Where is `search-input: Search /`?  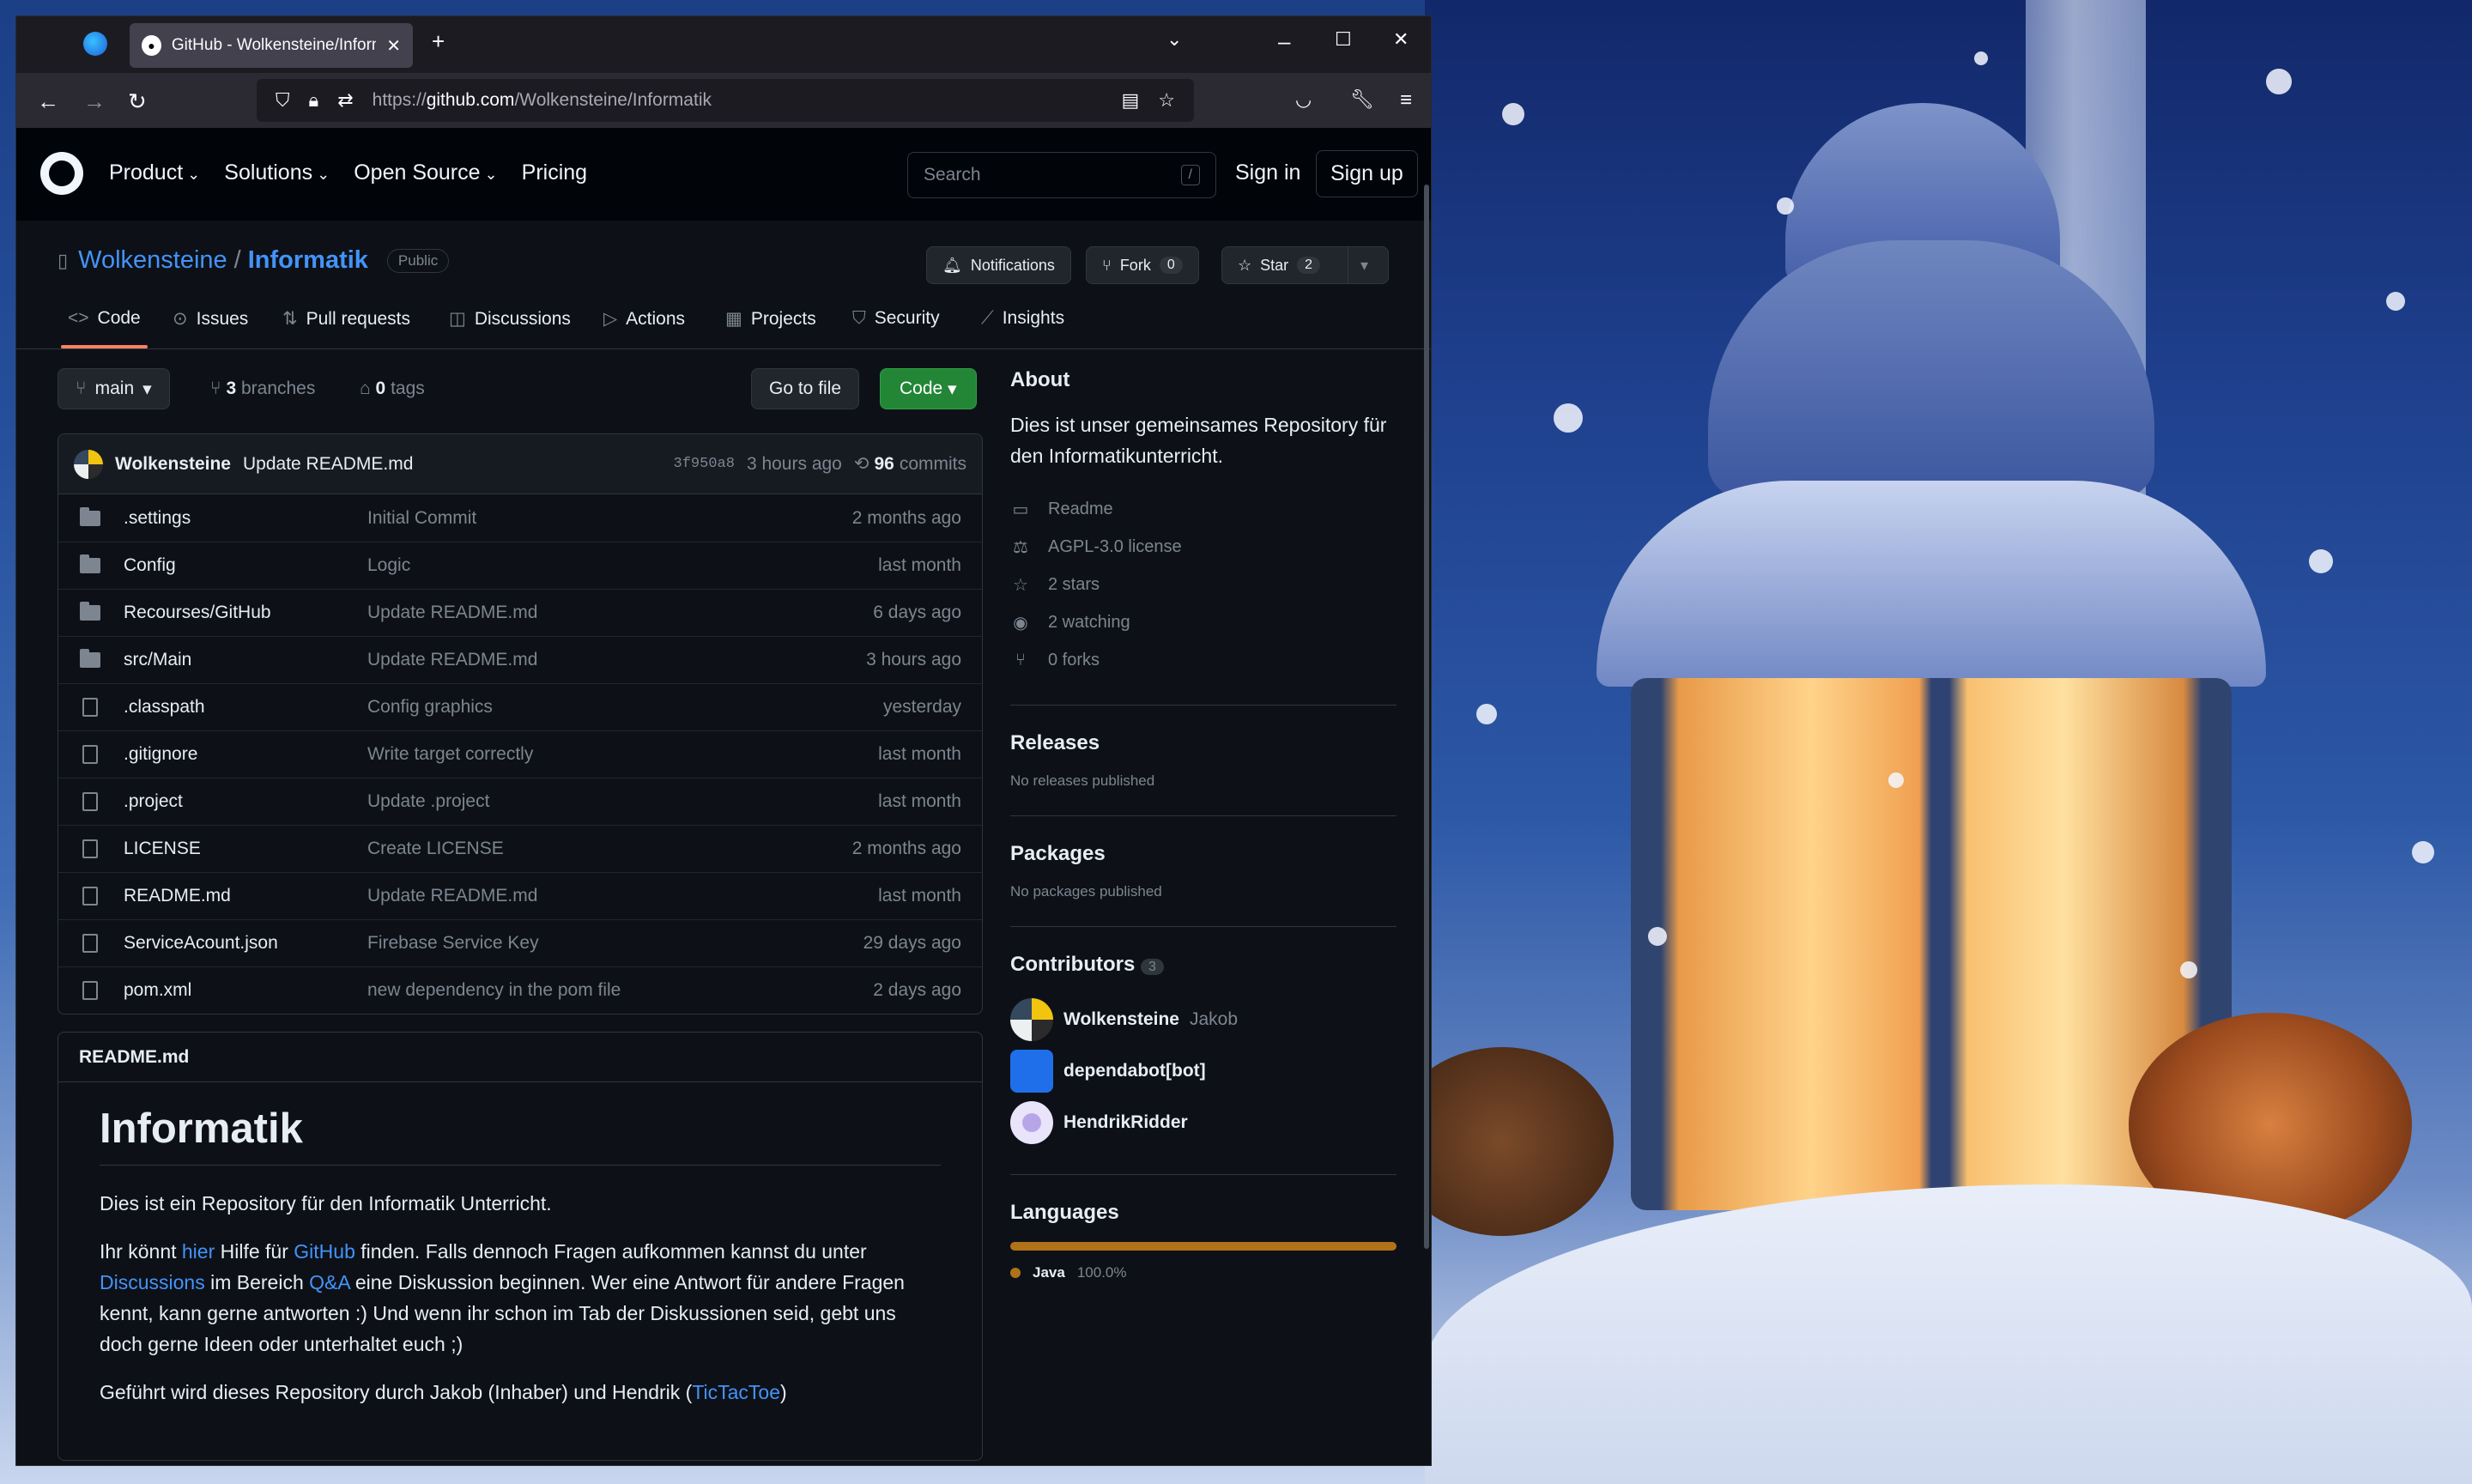 search-input: Search / is located at coordinates (1061, 175).